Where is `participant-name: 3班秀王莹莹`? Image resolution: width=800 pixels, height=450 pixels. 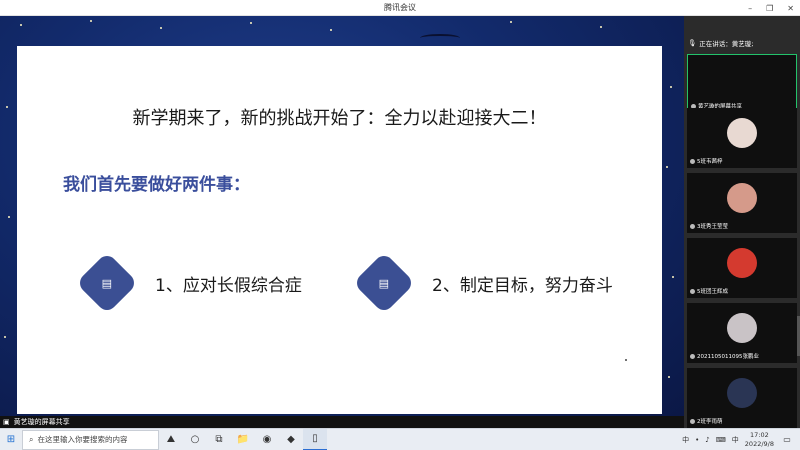
participant-name: 3班秀王莹莹 is located at coordinates (712, 227).